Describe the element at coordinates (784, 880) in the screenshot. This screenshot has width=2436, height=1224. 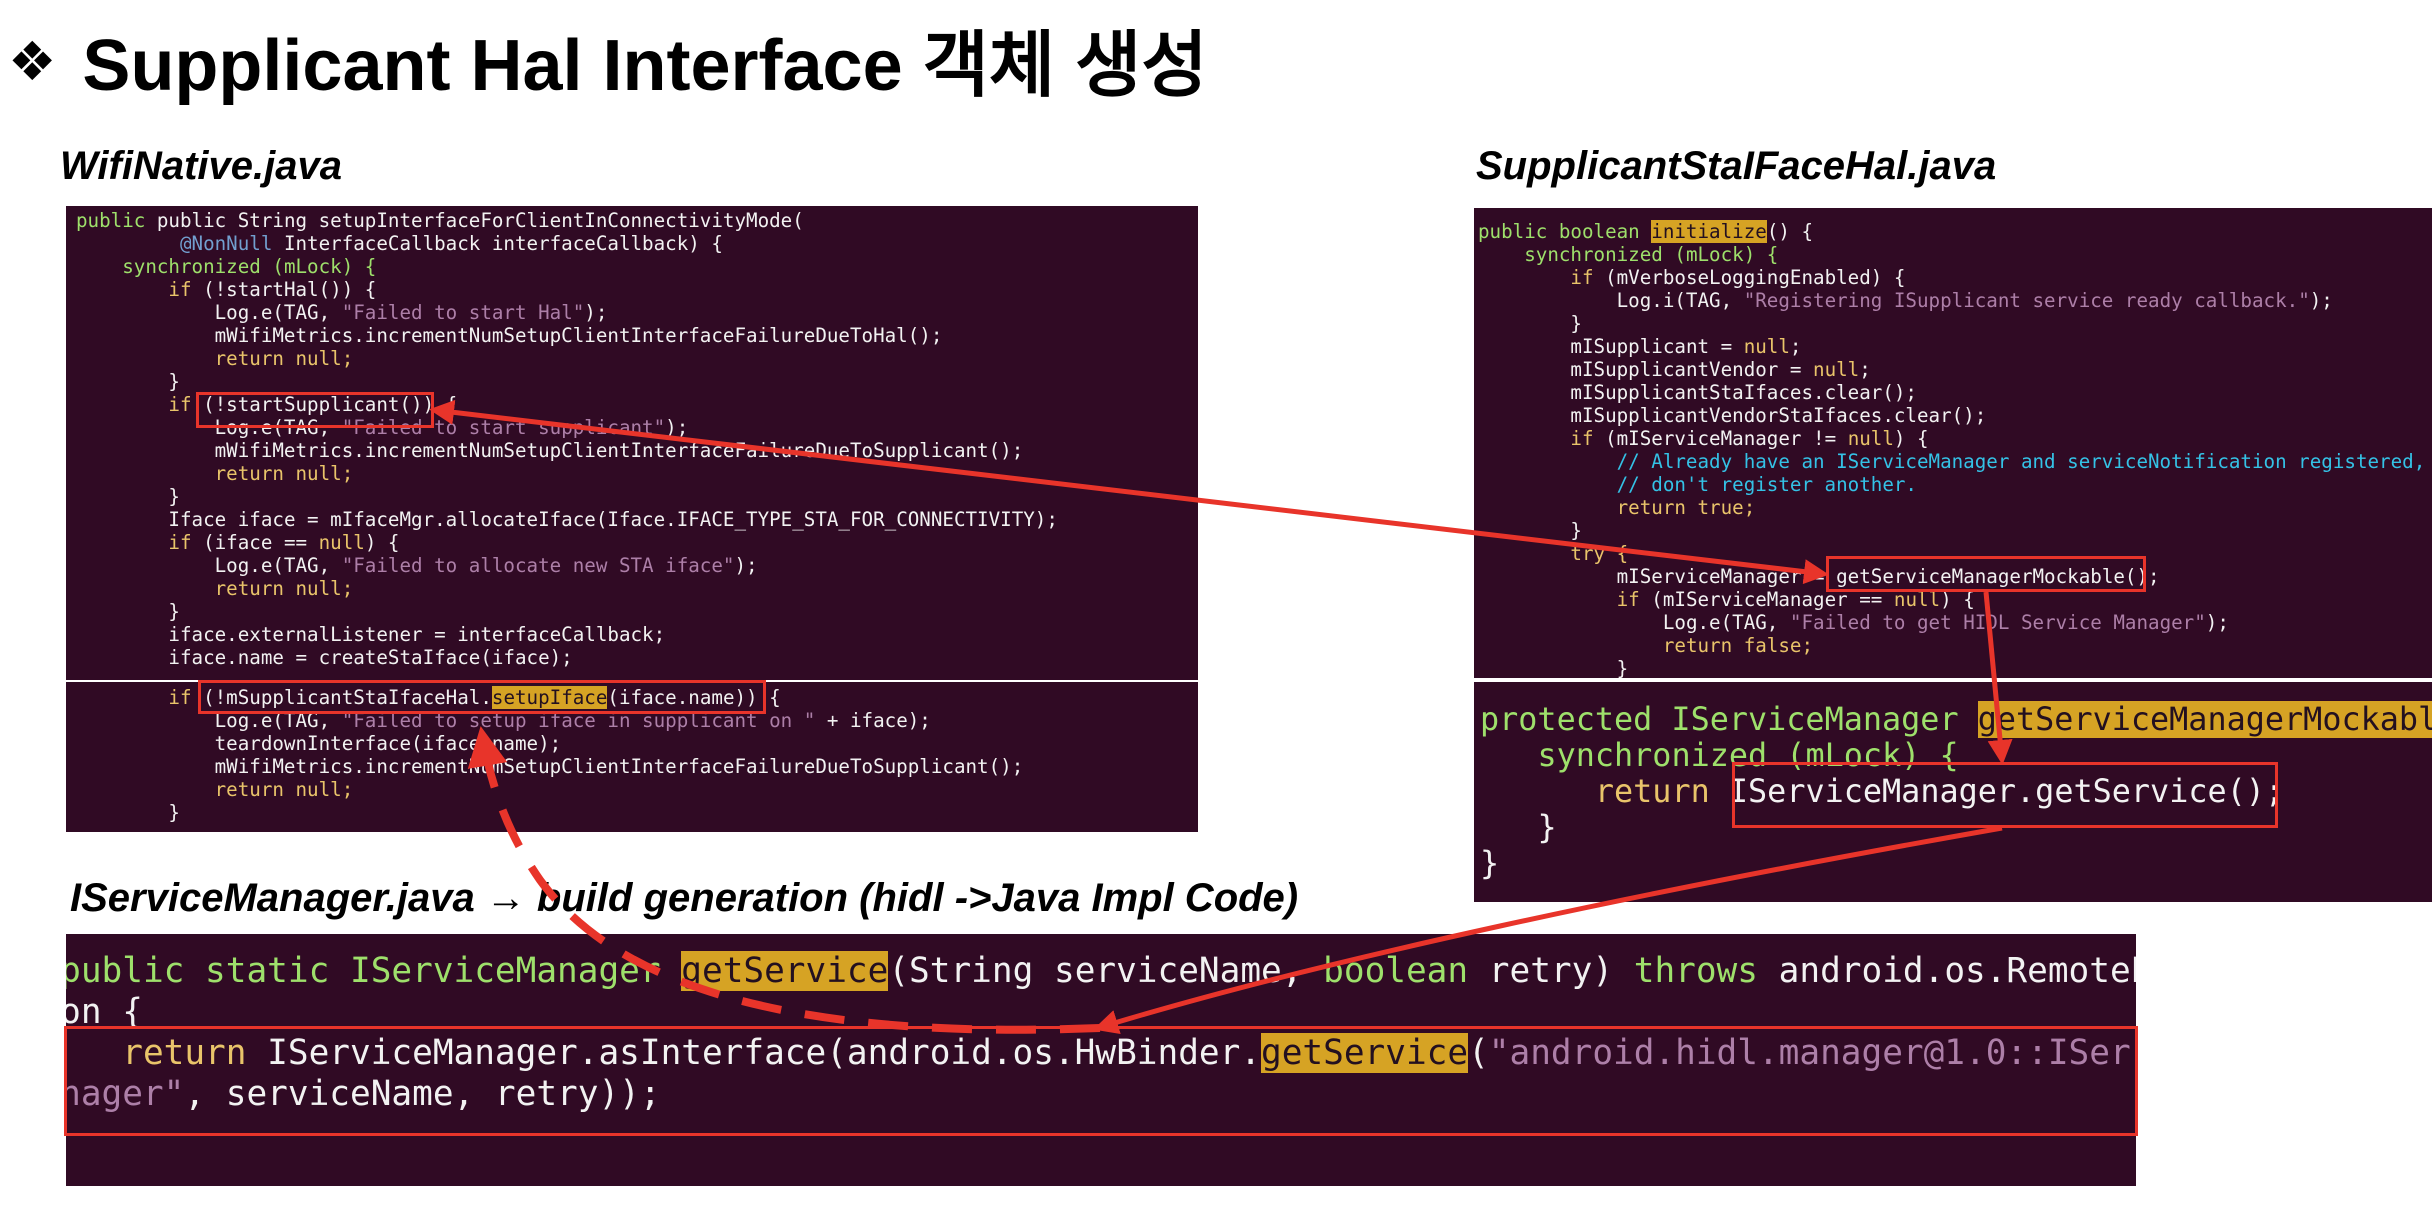
I see `dashed-arrow-hwbinder-to-setupiface` at that location.